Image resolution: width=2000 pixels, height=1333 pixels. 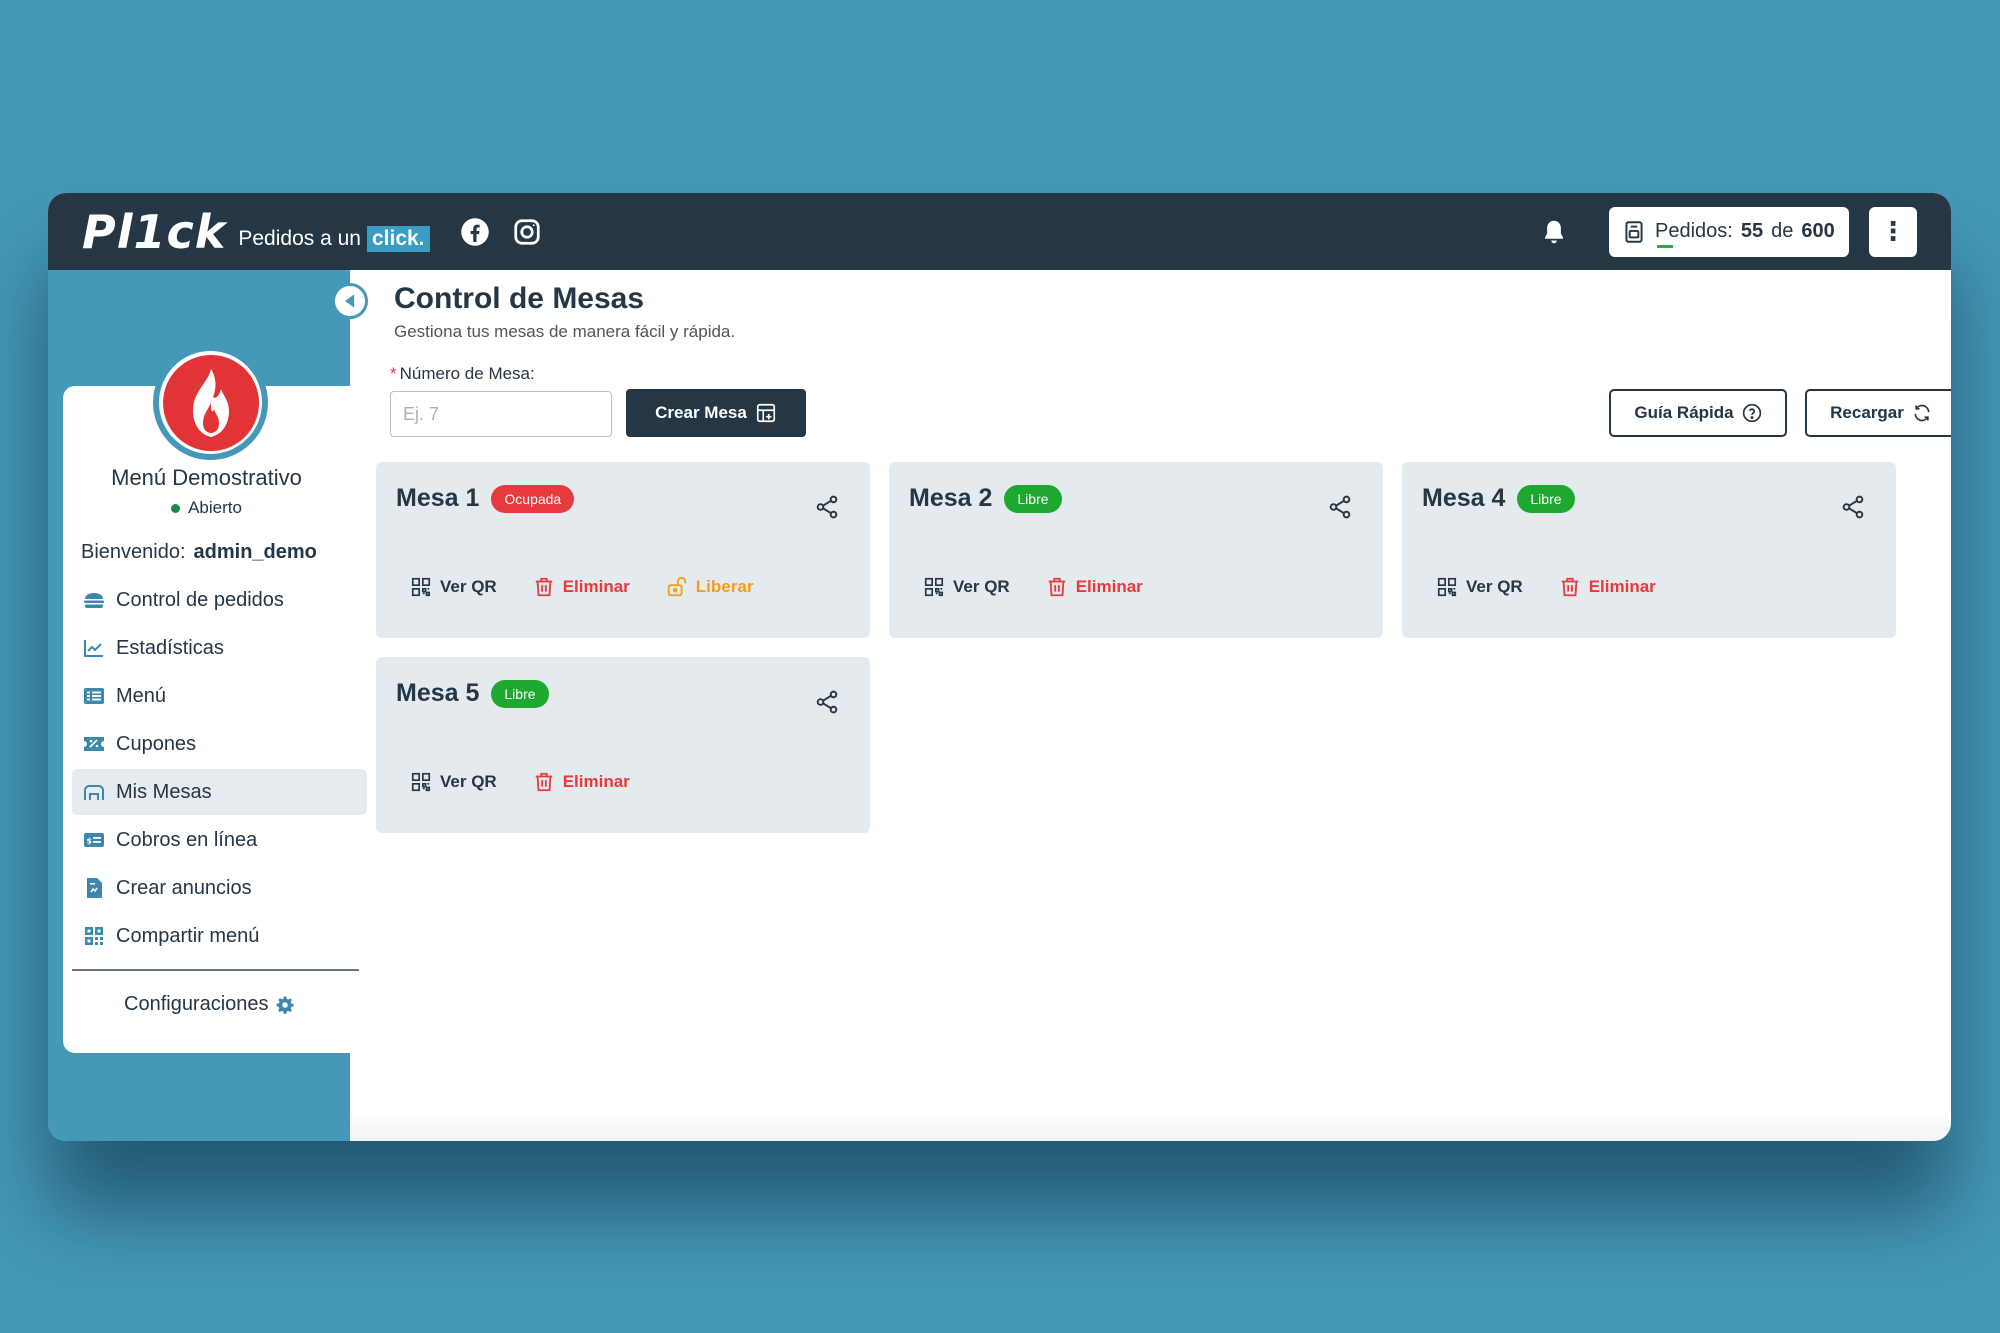 I want to click on table-name: Mesa 5, so click(x=438, y=693).